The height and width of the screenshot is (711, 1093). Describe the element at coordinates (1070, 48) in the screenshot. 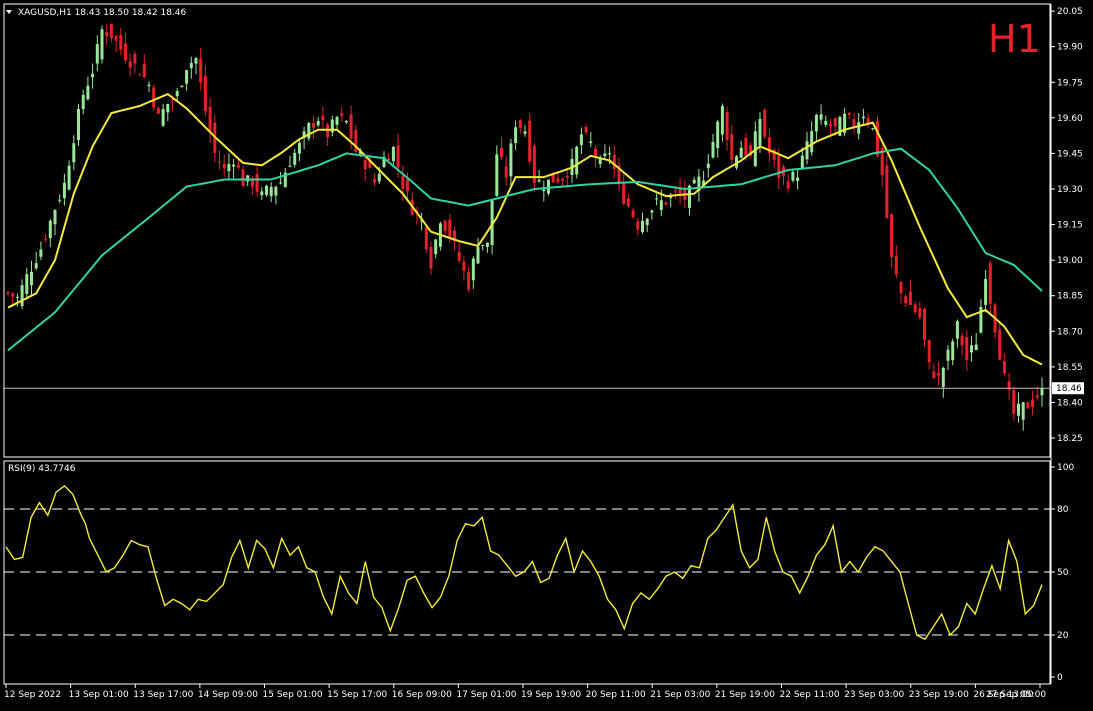

I see `price-tick-label: 19.90` at that location.